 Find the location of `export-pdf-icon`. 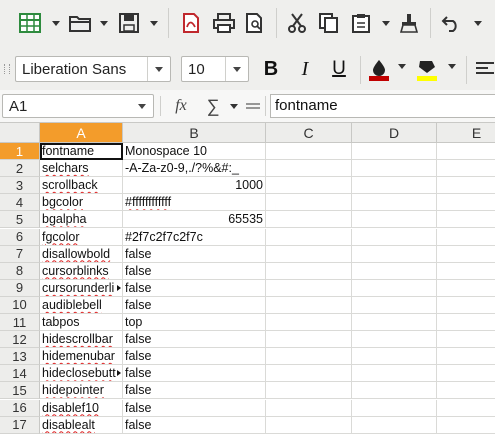

export-pdf-icon is located at coordinates (191, 23).